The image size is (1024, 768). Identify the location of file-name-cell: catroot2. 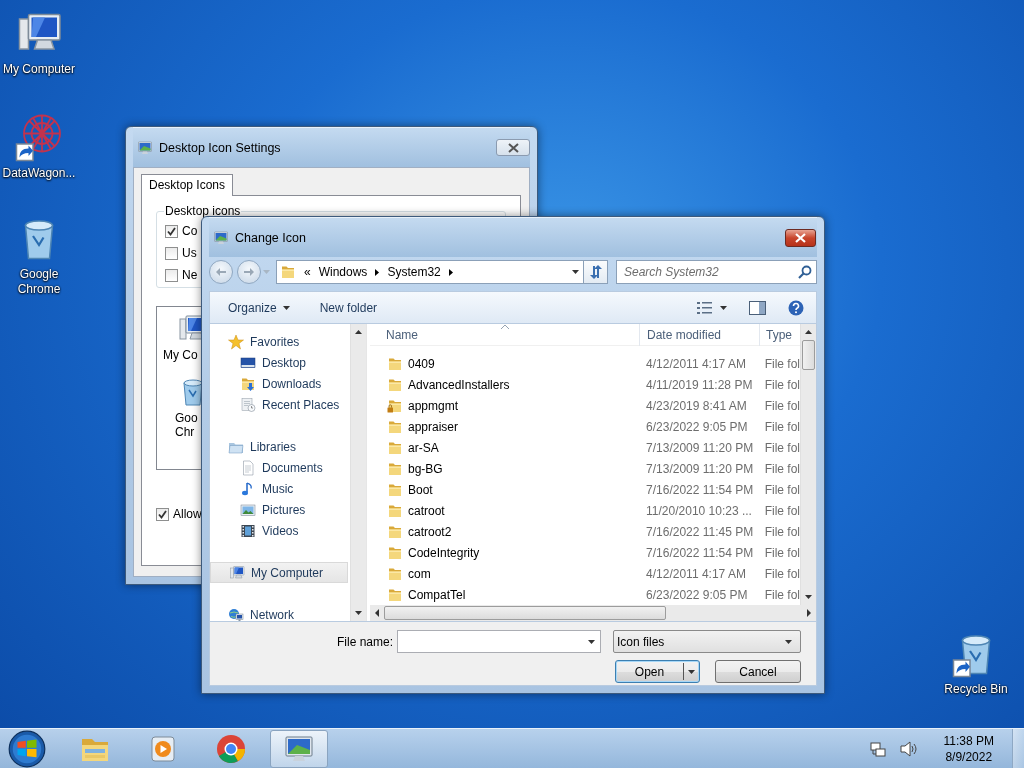
(505, 531).